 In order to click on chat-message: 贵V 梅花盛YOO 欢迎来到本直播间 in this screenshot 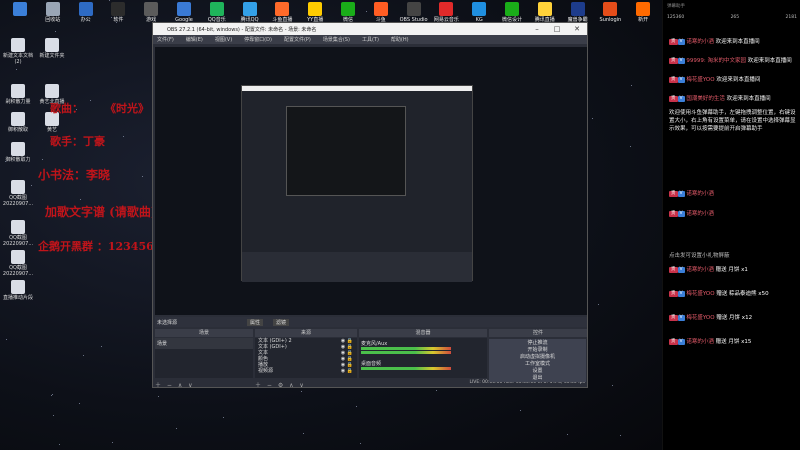, I will do `click(733, 80)`.